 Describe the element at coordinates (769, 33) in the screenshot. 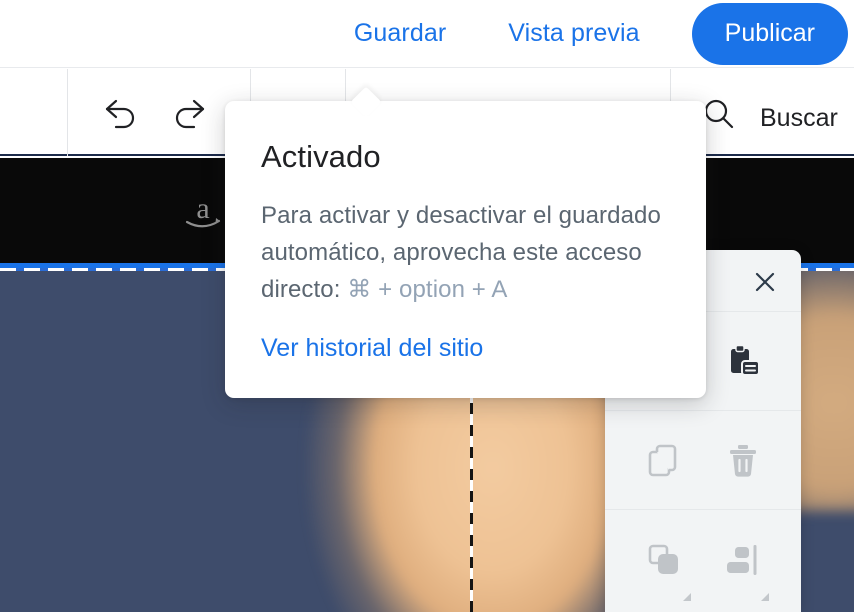

I see `publish-button: Publicar` at that location.